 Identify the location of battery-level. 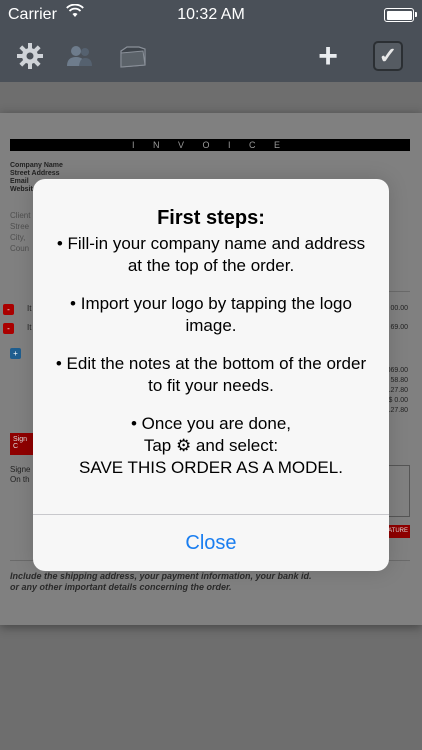
(399, 15).